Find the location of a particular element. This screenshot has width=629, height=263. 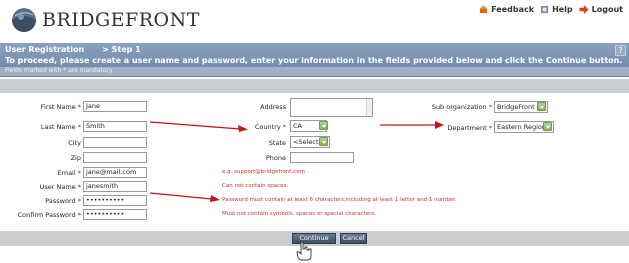

feedback-icon is located at coordinates (483, 9).